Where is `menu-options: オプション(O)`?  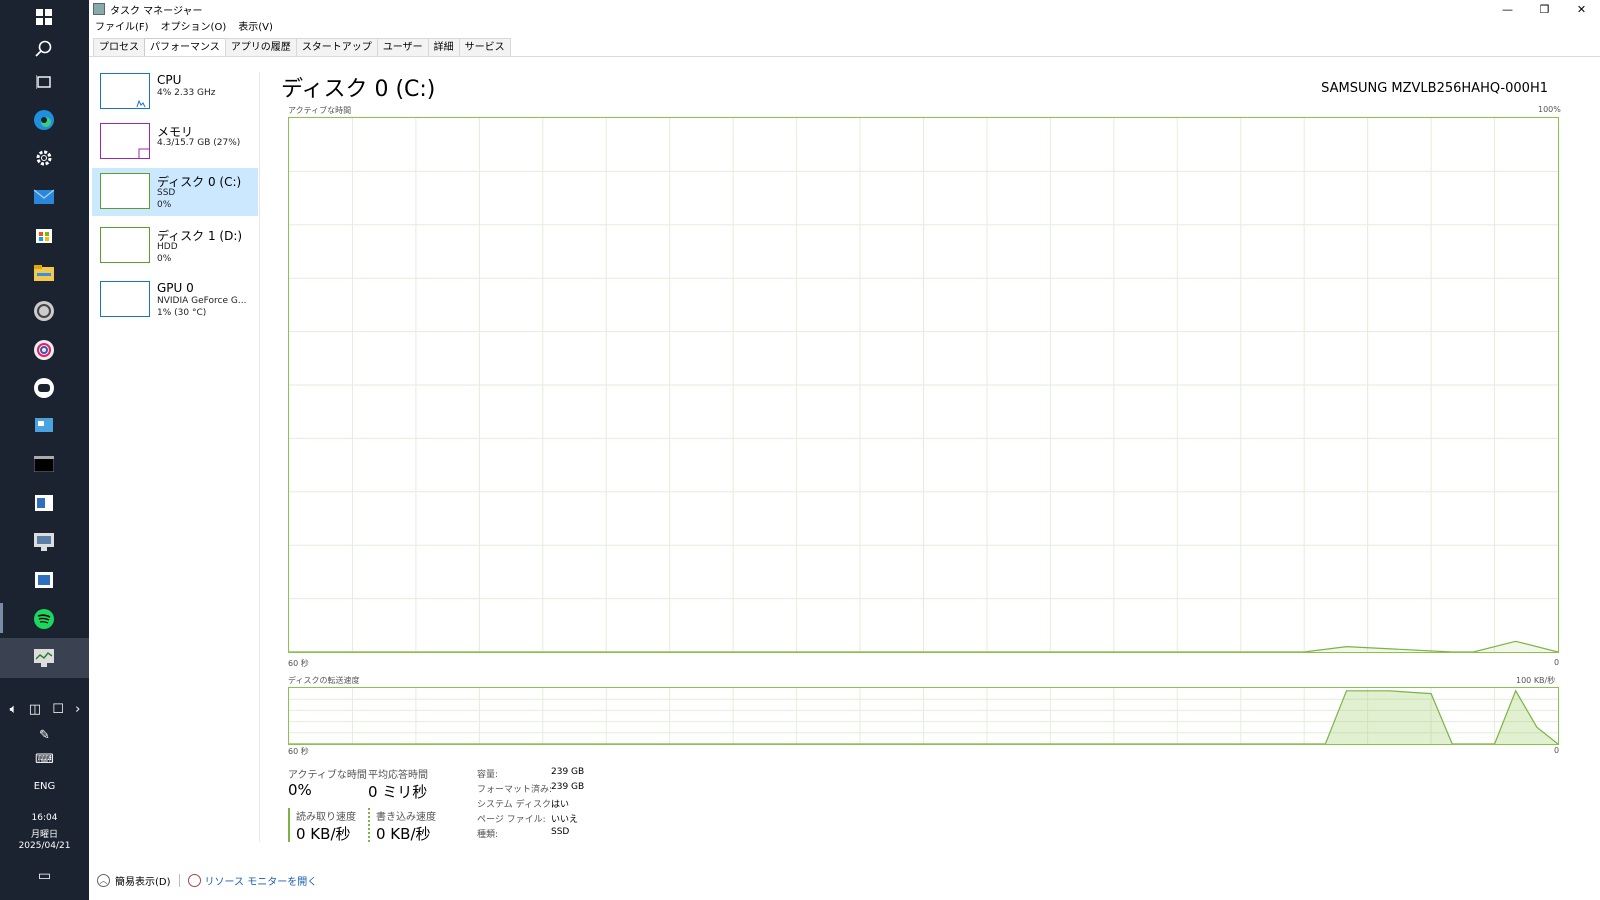
menu-options: オプション(O) is located at coordinates (194, 27).